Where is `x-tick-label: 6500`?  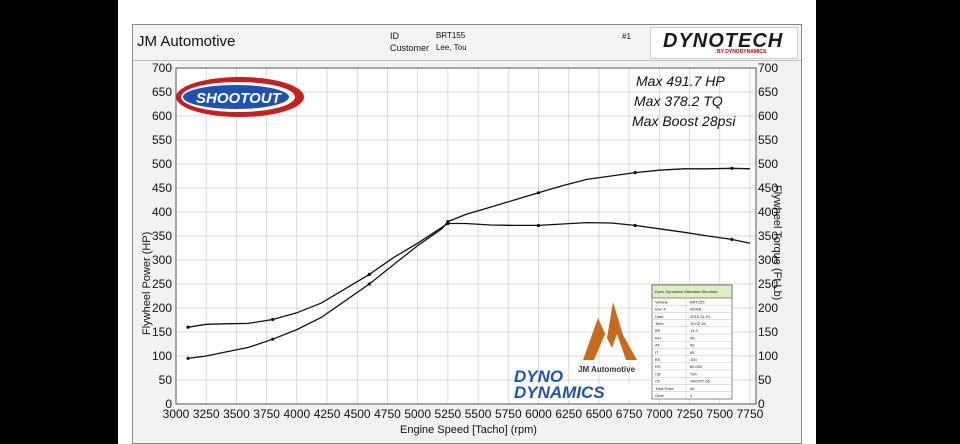 x-tick-label: 6500 is located at coordinates (599, 414).